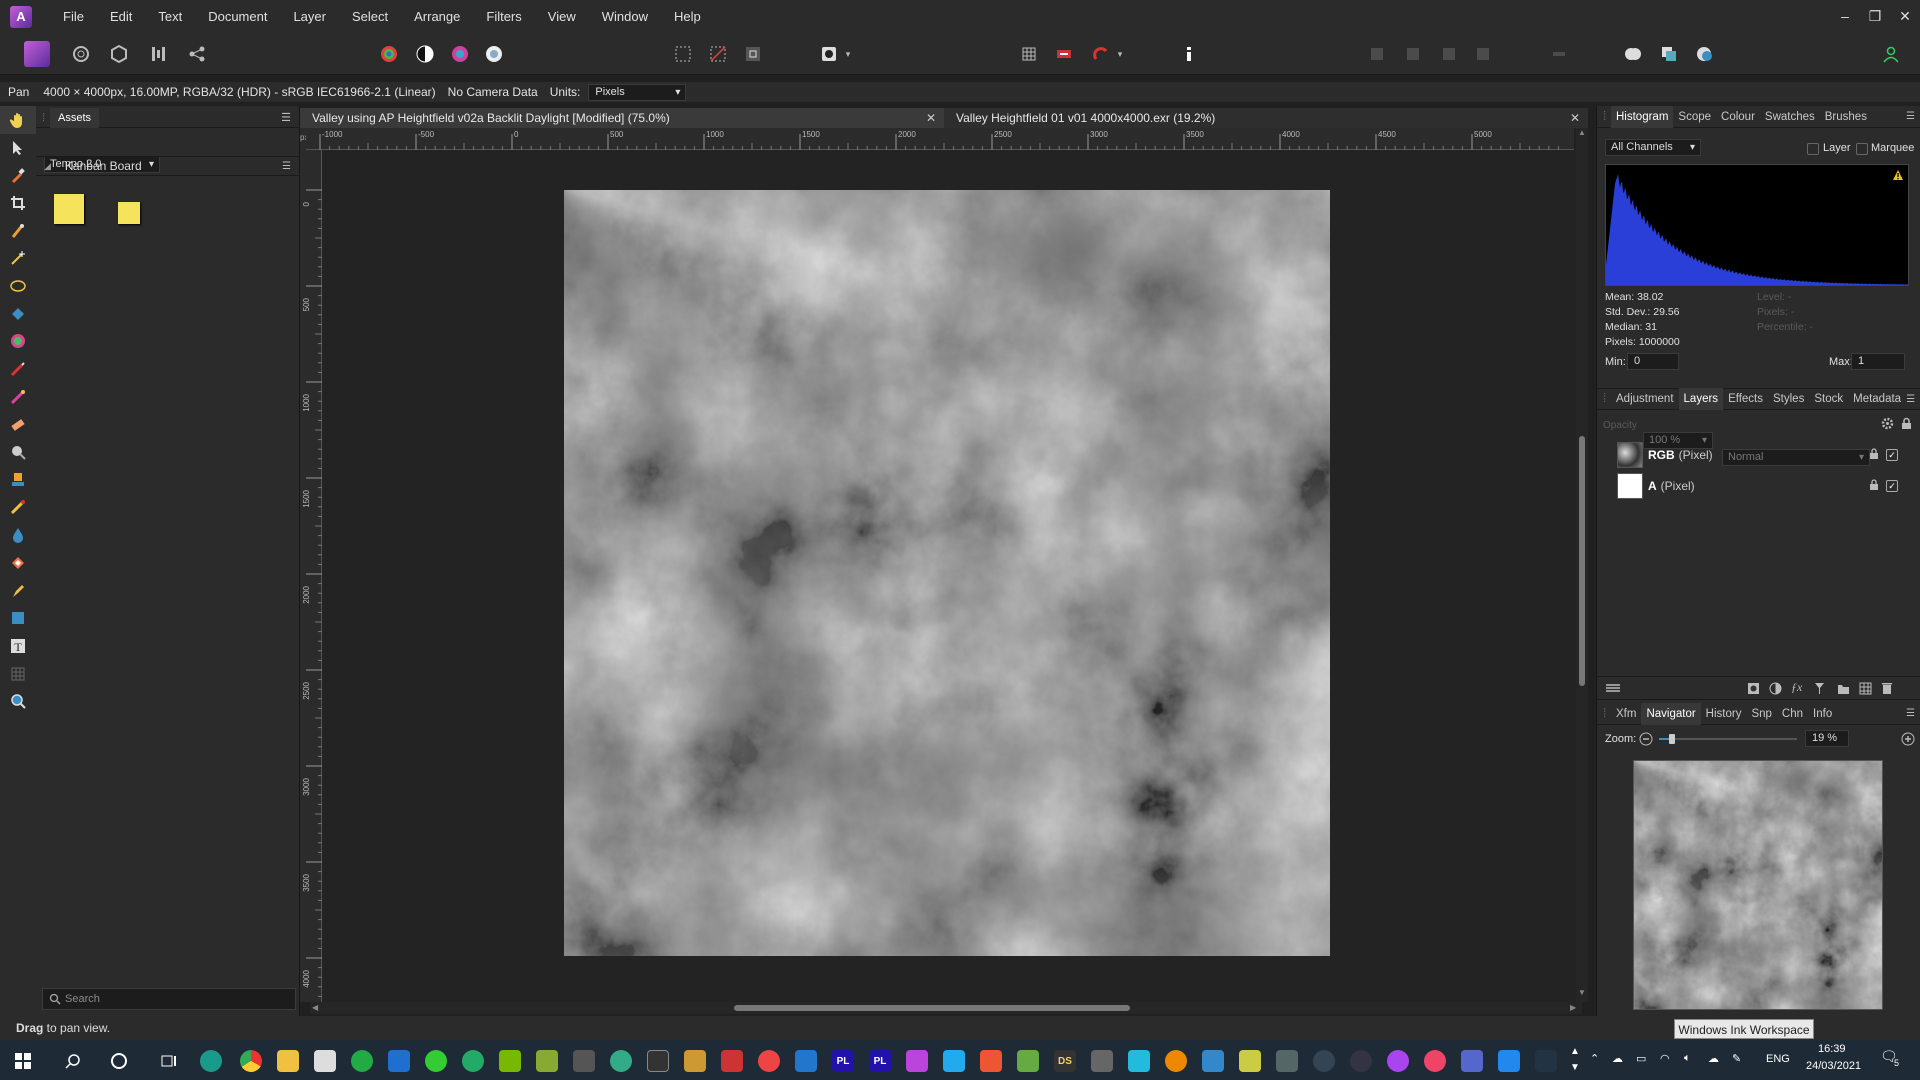 The image size is (1920, 1080). I want to click on paint-brush-tool-icon, so click(18, 369).